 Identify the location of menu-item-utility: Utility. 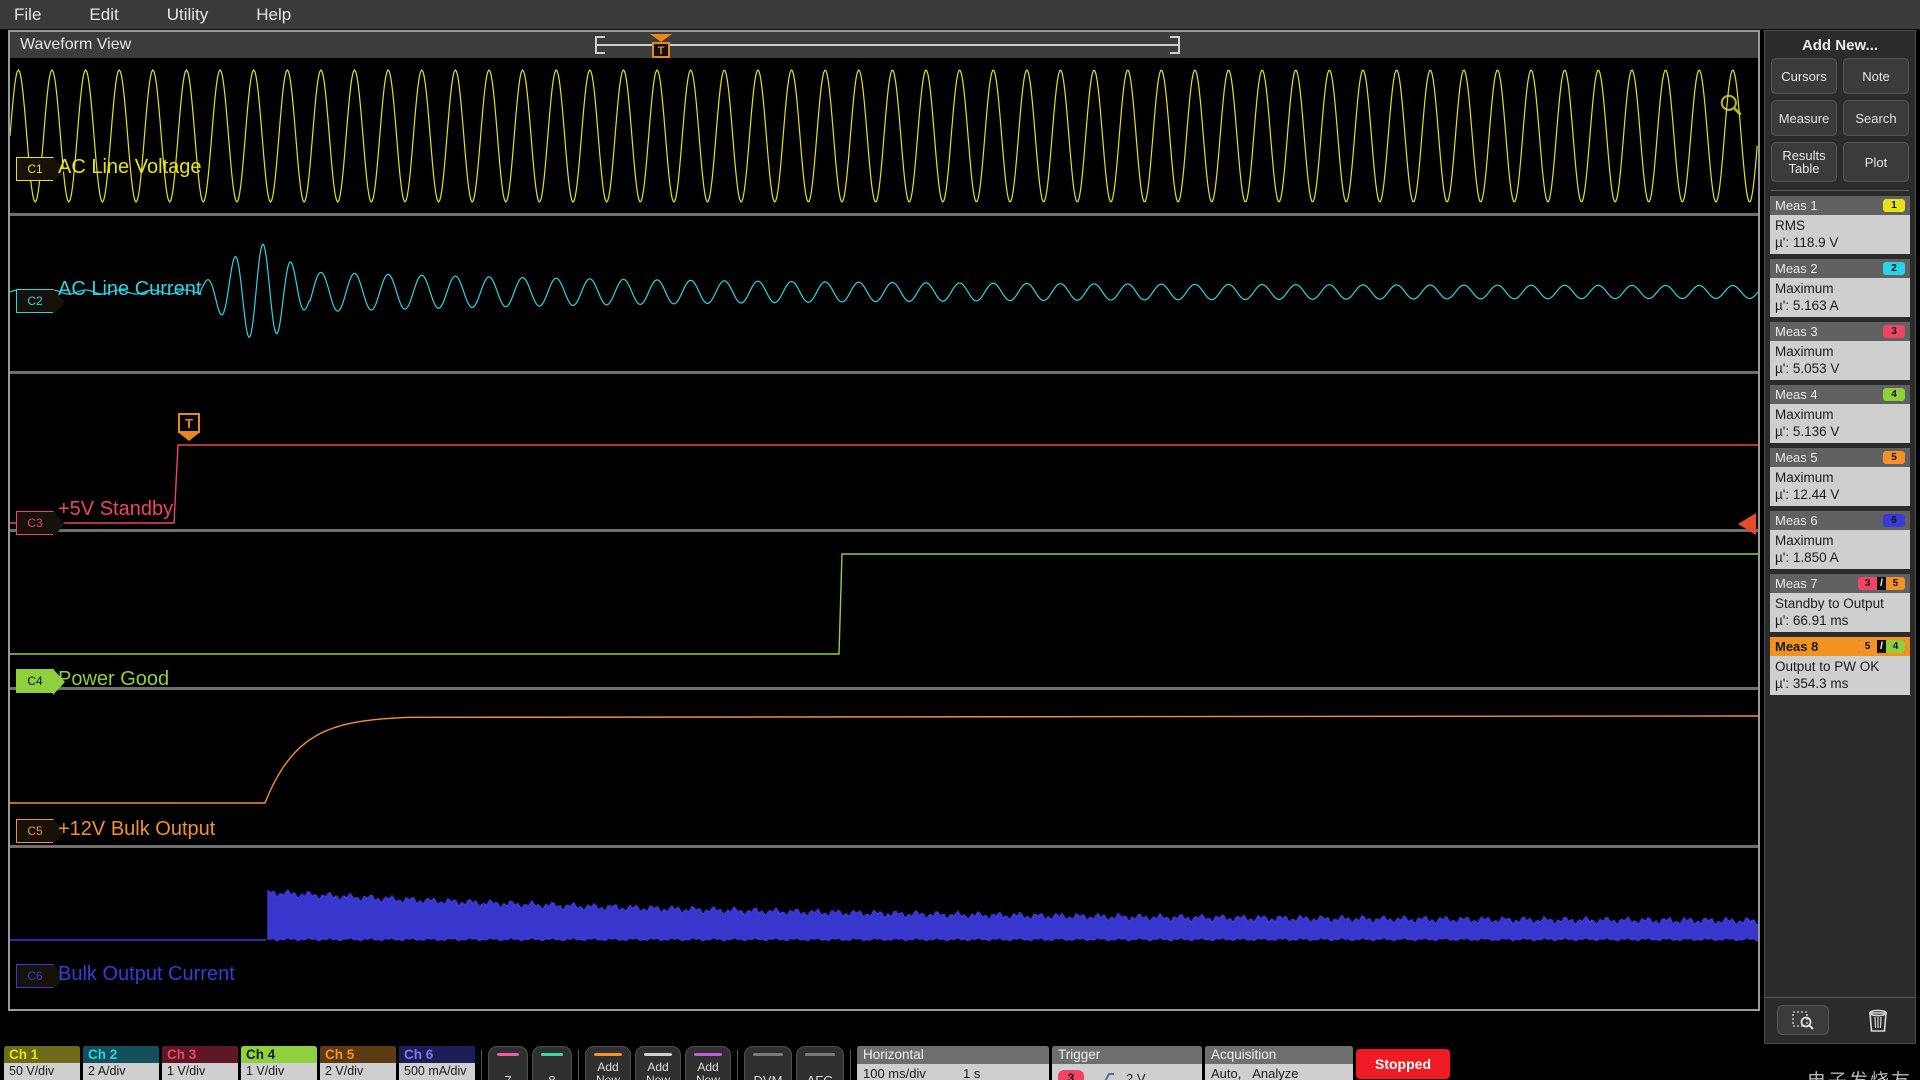
(201, 15).